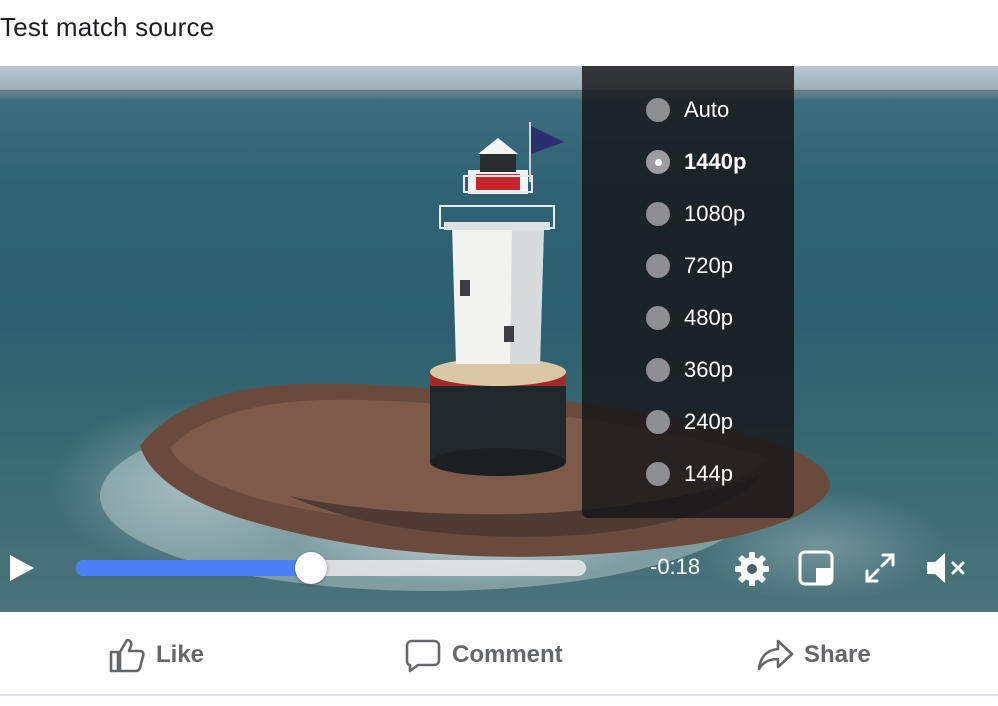 This screenshot has height=706, width=998. I want to click on settings-button, so click(752, 569).